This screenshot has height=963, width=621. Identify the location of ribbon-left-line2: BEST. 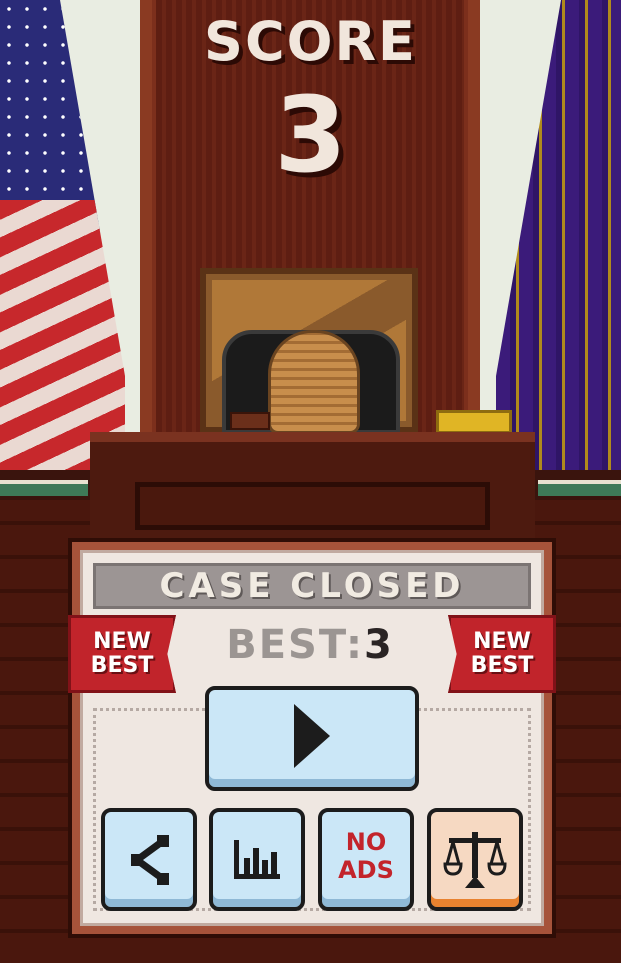
(122, 665).